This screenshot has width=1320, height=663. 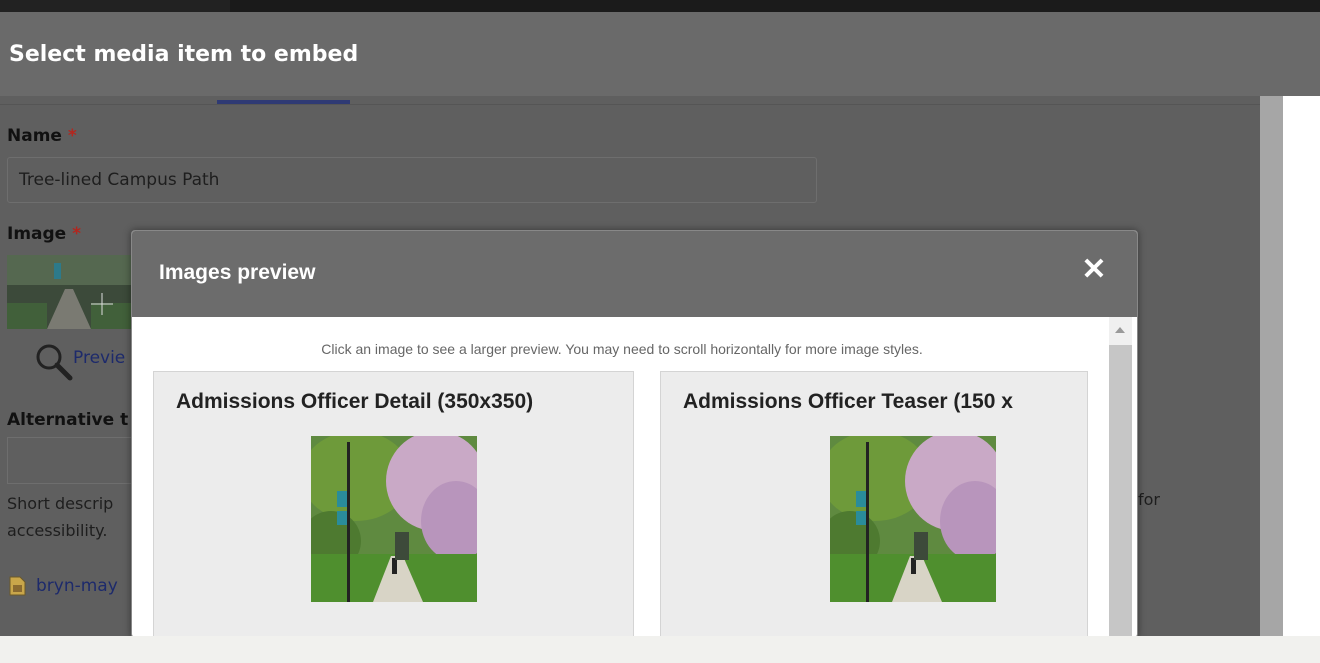 I want to click on alt-text-input, so click(x=70, y=460).